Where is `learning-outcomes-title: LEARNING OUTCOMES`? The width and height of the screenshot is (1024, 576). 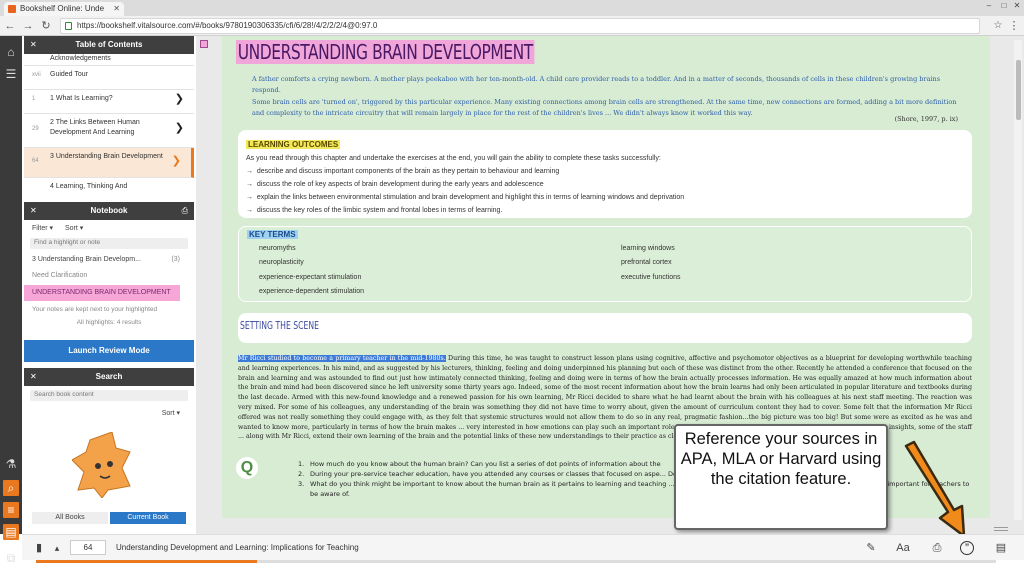
learning-outcomes-title: LEARNING OUTCOMES is located at coordinates (293, 144).